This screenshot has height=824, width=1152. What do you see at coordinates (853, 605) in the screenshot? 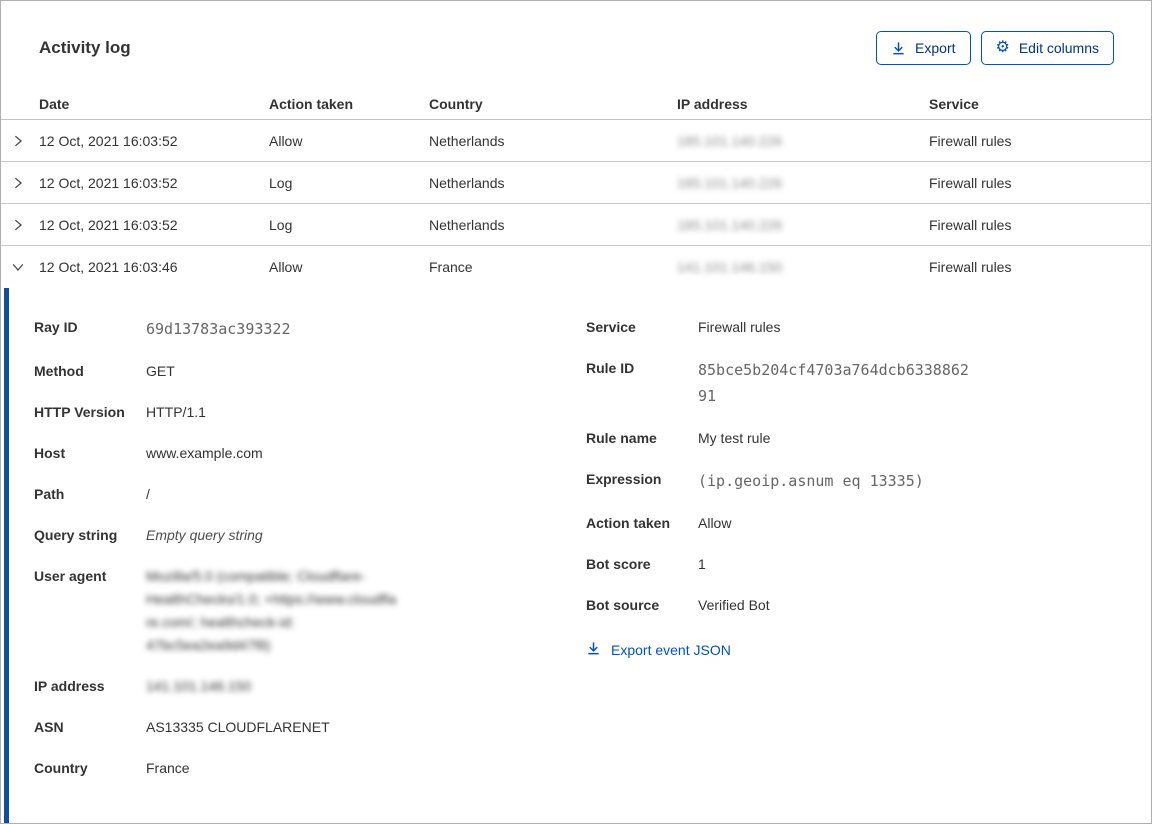
I see `detail-field-bot-source: Bot source Verified Bot` at bounding box center [853, 605].